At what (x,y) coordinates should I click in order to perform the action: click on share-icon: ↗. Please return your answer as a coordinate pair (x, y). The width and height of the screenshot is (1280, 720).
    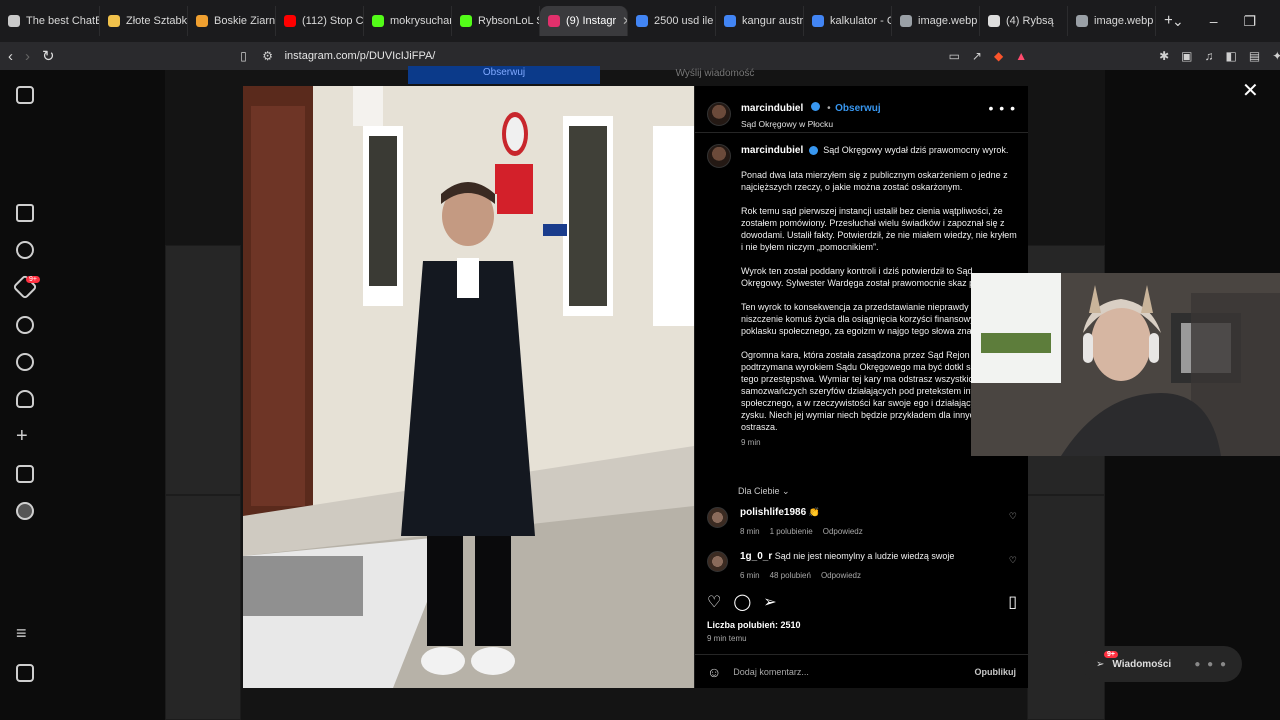
    Looking at the image, I should click on (977, 56).